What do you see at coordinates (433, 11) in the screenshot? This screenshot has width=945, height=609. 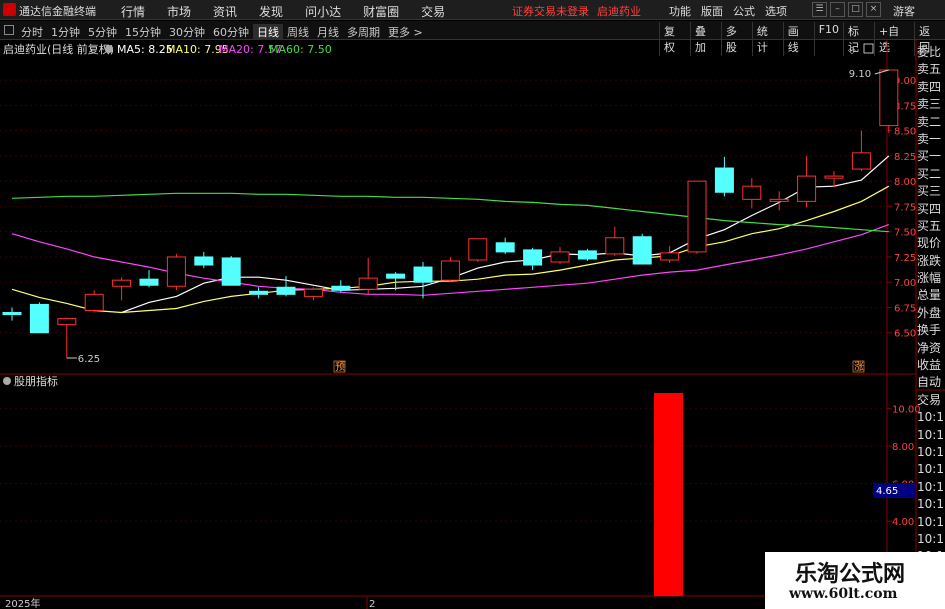 I see `menu-item: 交易` at bounding box center [433, 11].